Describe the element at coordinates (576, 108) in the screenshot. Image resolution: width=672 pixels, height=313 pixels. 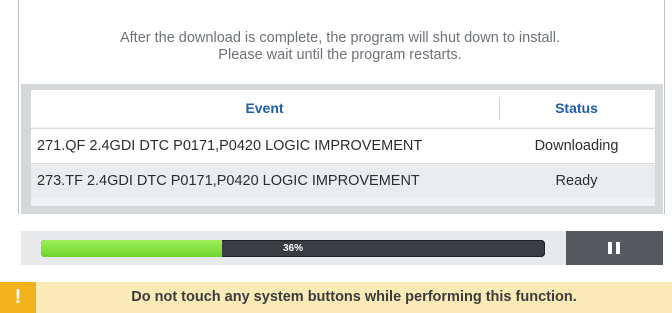
I see `column-header-status: Status` at that location.